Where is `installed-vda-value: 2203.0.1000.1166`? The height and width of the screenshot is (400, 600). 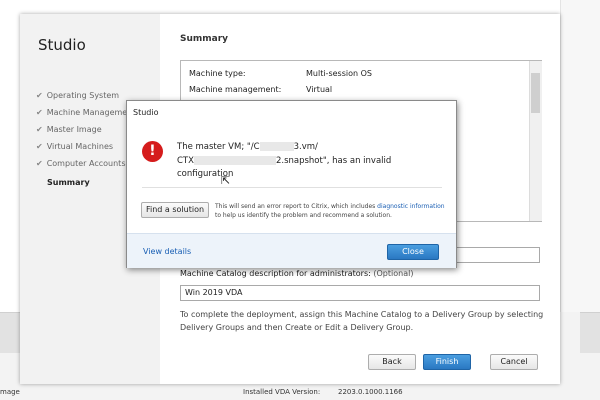
installed-vda-value: 2203.0.1000.1166 is located at coordinates (370, 392).